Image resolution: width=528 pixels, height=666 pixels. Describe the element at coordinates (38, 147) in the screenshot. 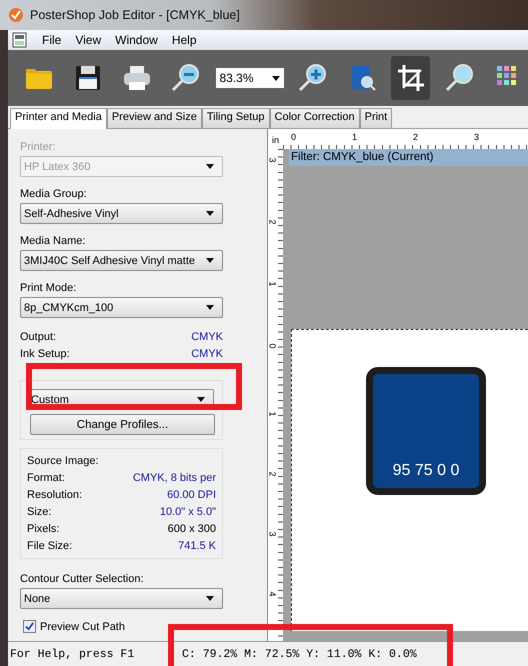

I see `field-label: Printer:` at that location.